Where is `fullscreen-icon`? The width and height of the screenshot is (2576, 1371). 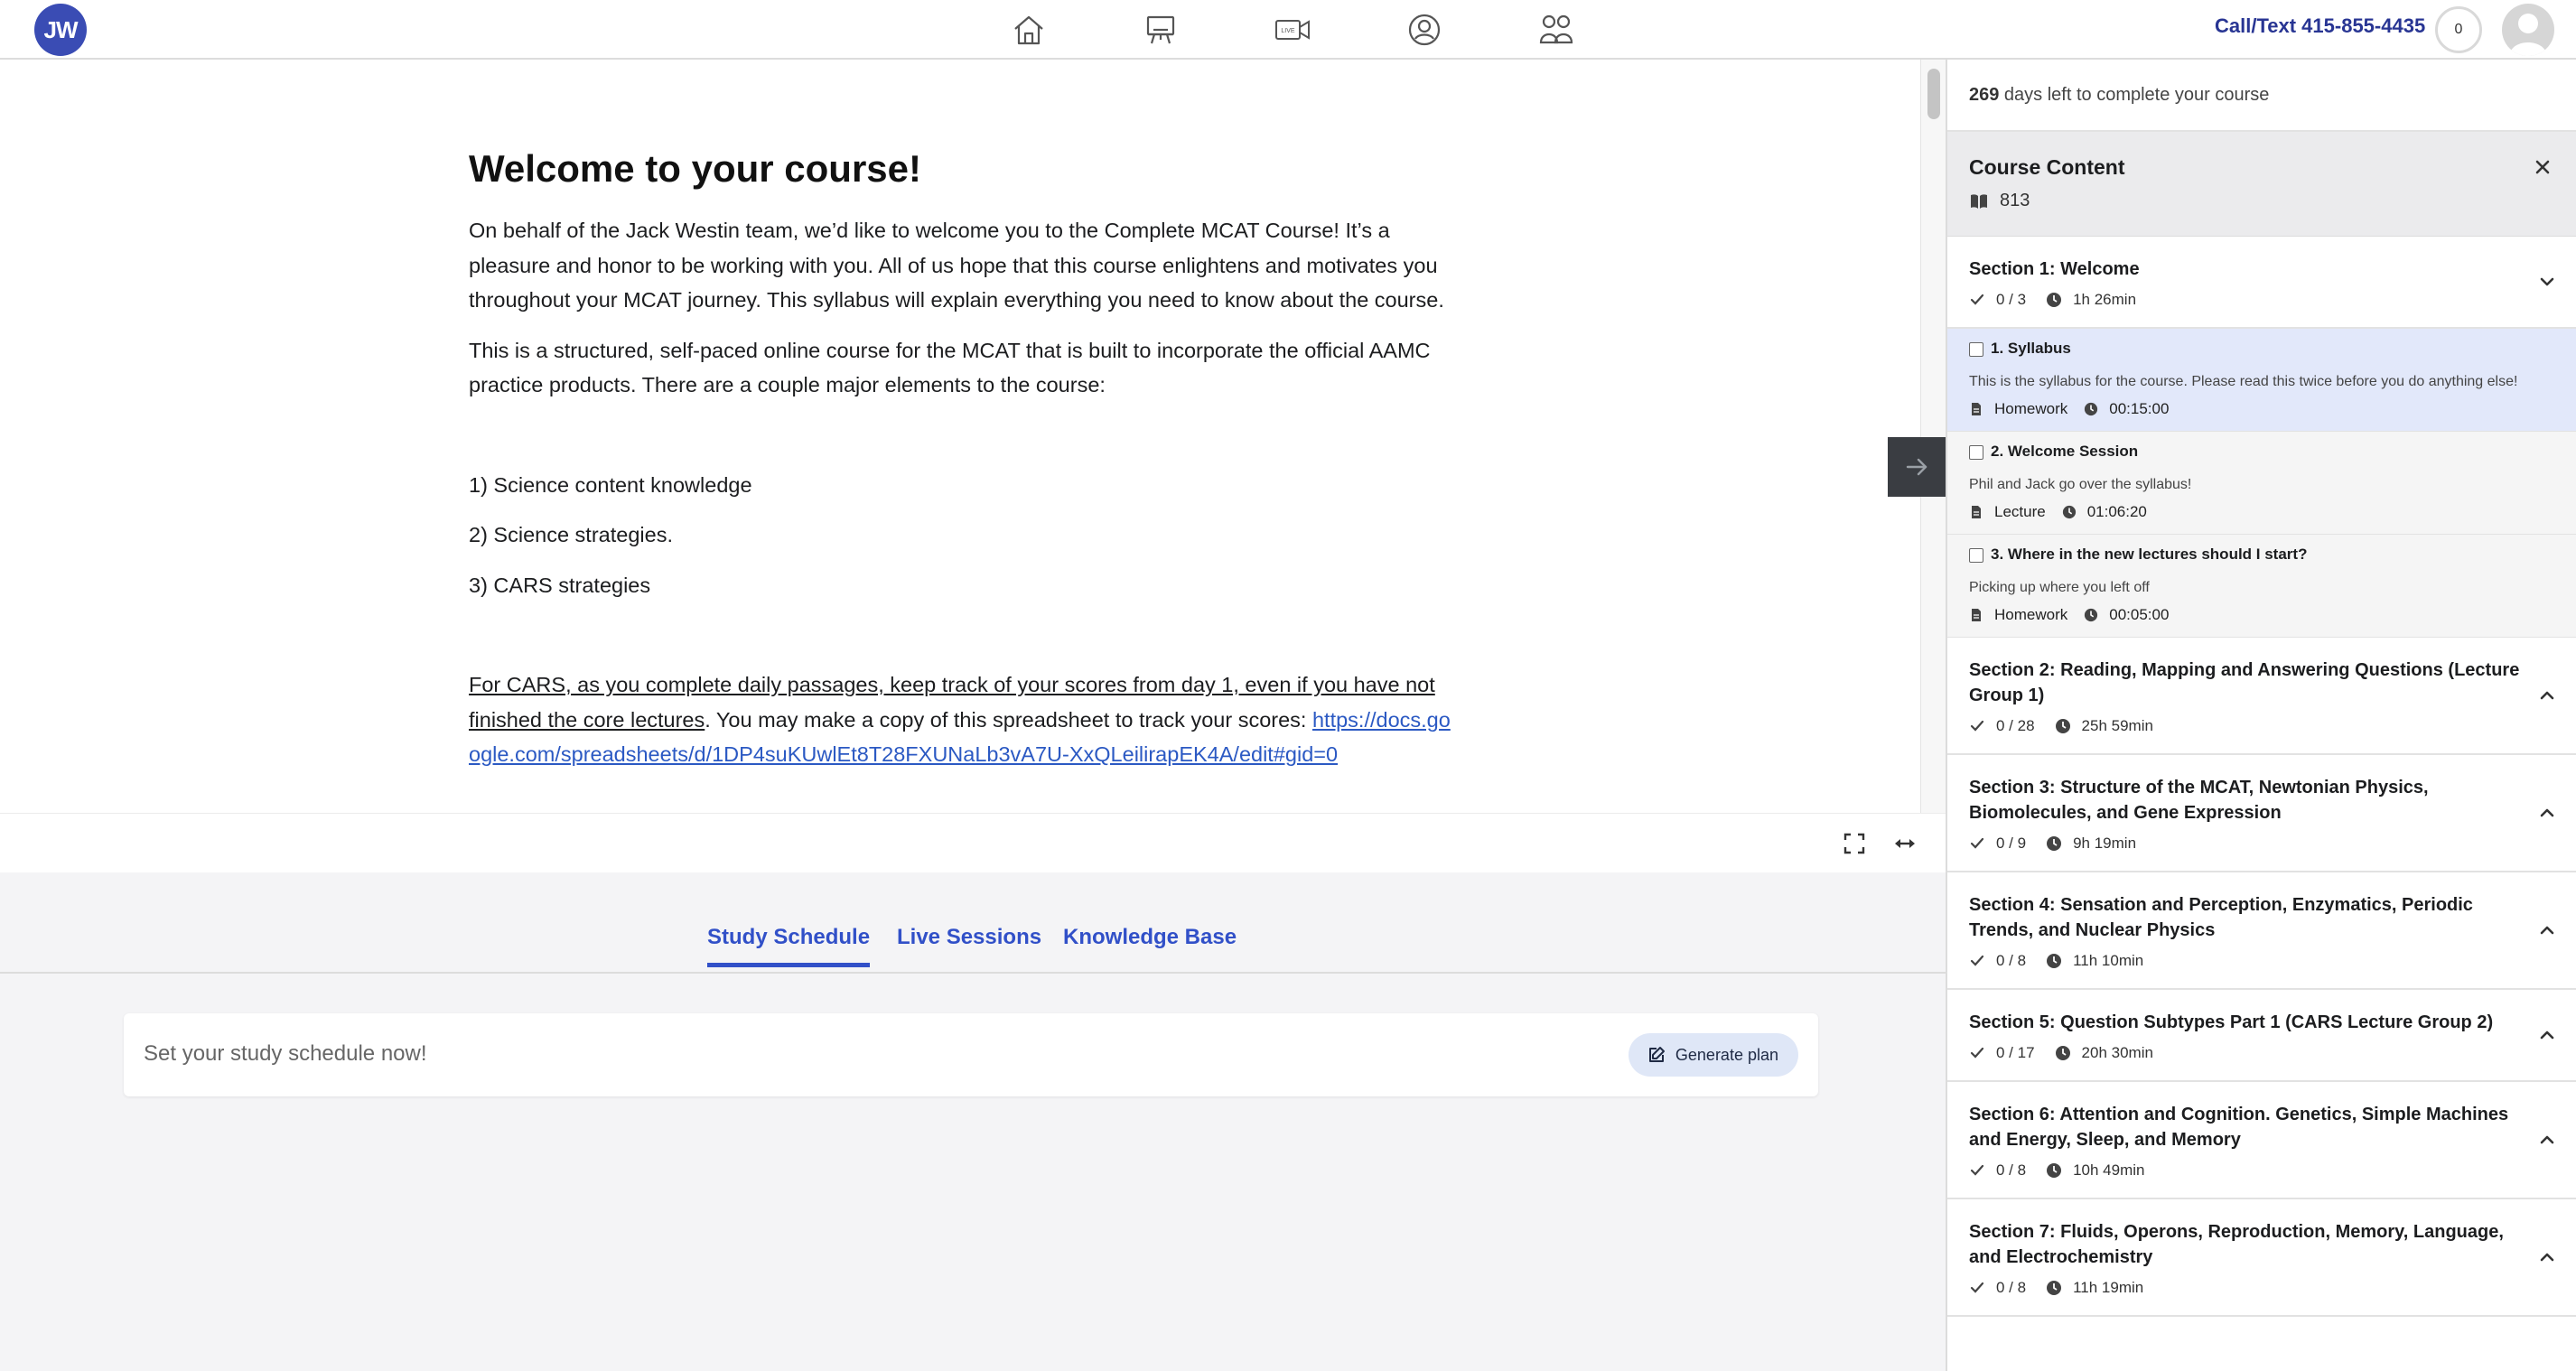 fullscreen-icon is located at coordinates (1854, 843).